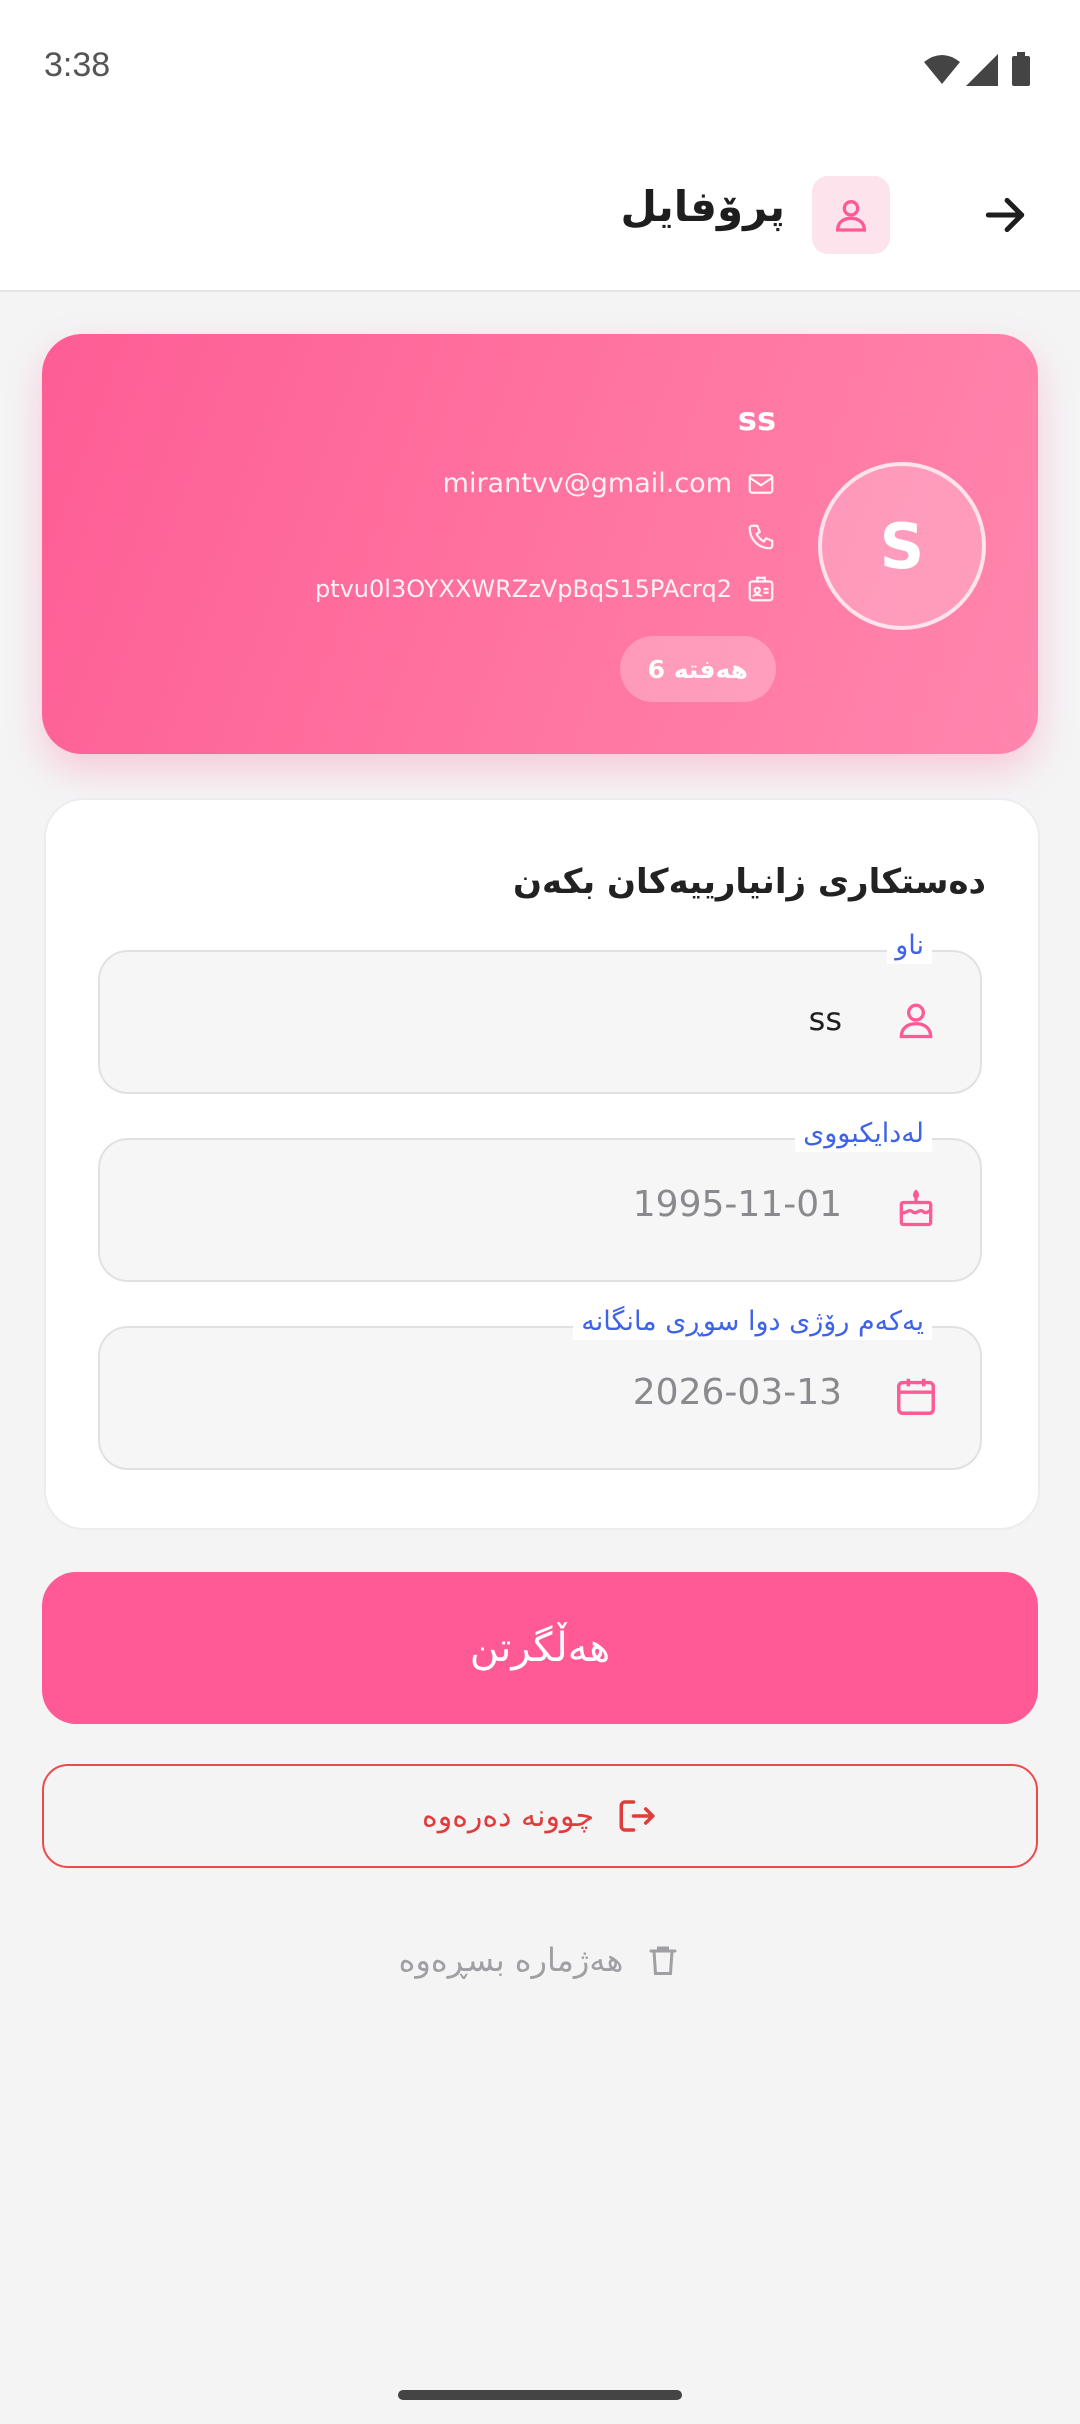 This screenshot has width=1080, height=2424. I want to click on mail-icon, so click(761, 483).